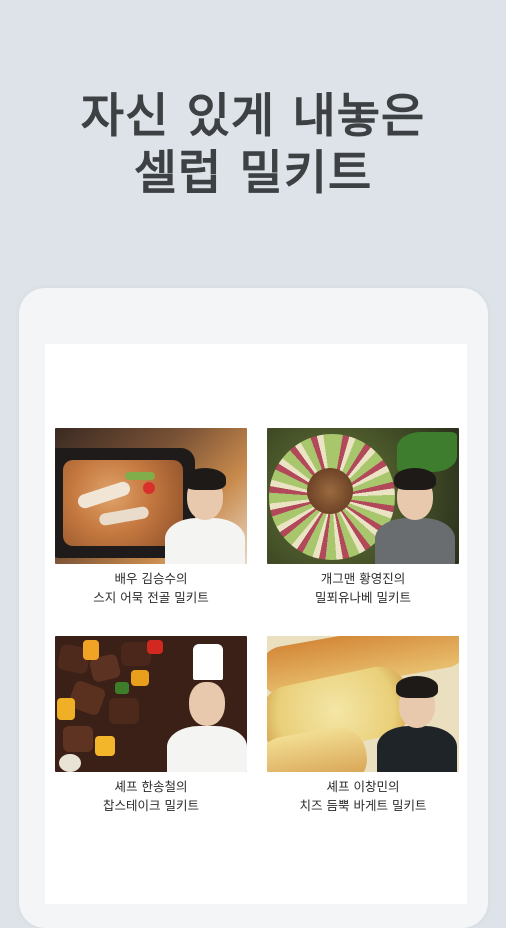 This screenshot has width=506, height=928. I want to click on product-title-line-2: 찹스테이크 밀키트, so click(151, 805).